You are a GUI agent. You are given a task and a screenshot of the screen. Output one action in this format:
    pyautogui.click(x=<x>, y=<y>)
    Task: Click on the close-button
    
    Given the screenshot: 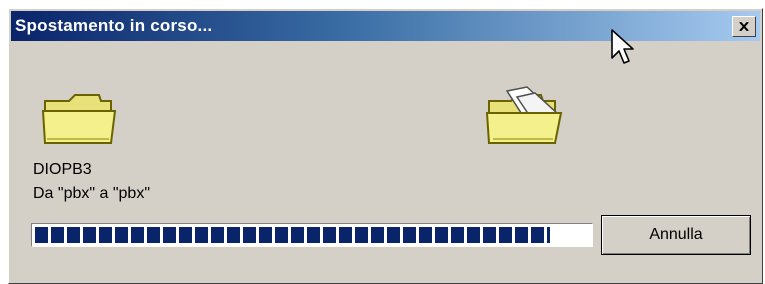 What is the action you would take?
    pyautogui.click(x=744, y=26)
    